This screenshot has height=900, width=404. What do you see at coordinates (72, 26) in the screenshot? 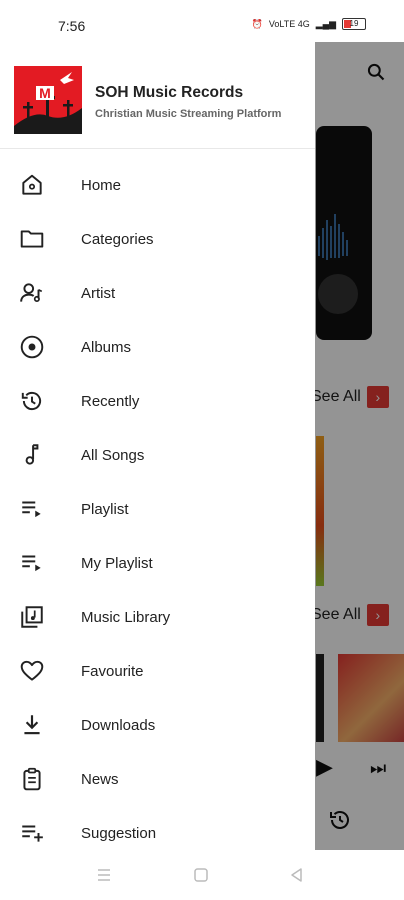
I see `status-time: 7:56` at bounding box center [72, 26].